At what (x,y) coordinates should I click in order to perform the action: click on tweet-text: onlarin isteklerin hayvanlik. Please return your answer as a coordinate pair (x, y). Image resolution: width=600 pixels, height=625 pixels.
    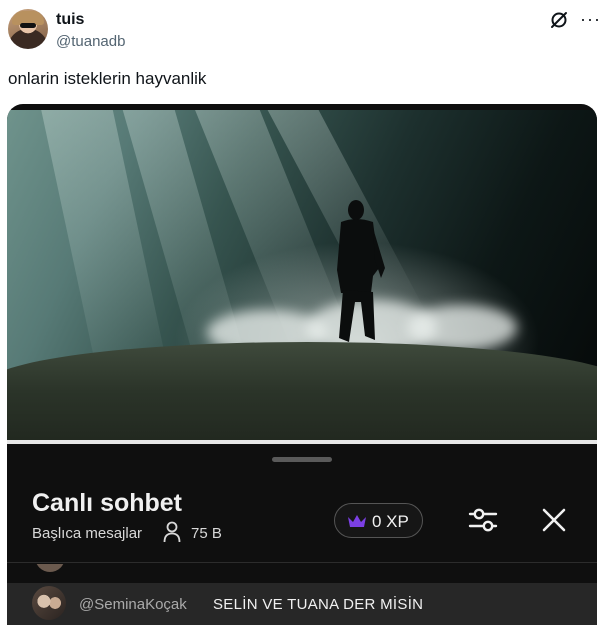
    Looking at the image, I should click on (107, 78).